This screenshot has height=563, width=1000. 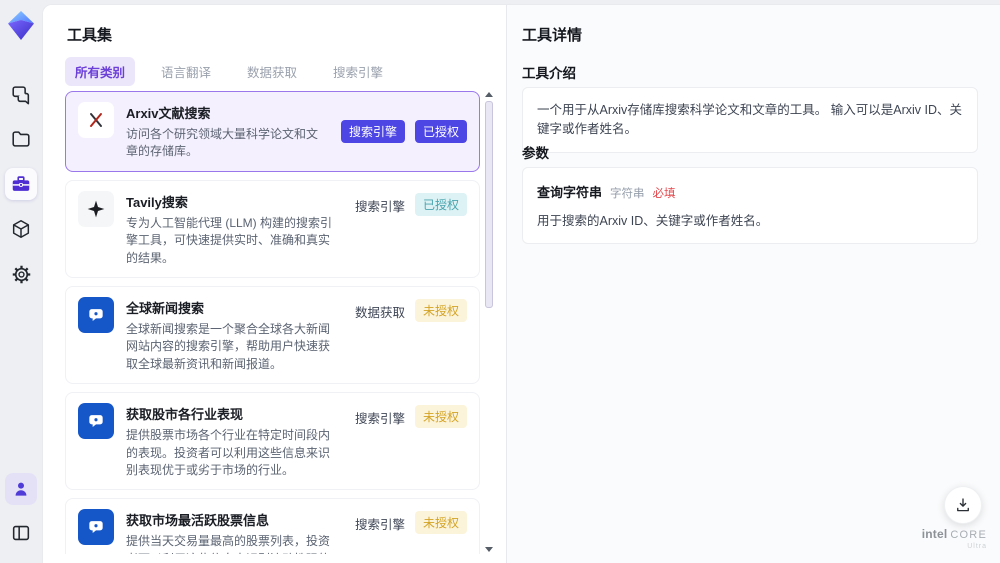 I want to click on category-tabs: 所有类别 语言翻译 数据获取 搜索引擎, so click(x=229, y=71).